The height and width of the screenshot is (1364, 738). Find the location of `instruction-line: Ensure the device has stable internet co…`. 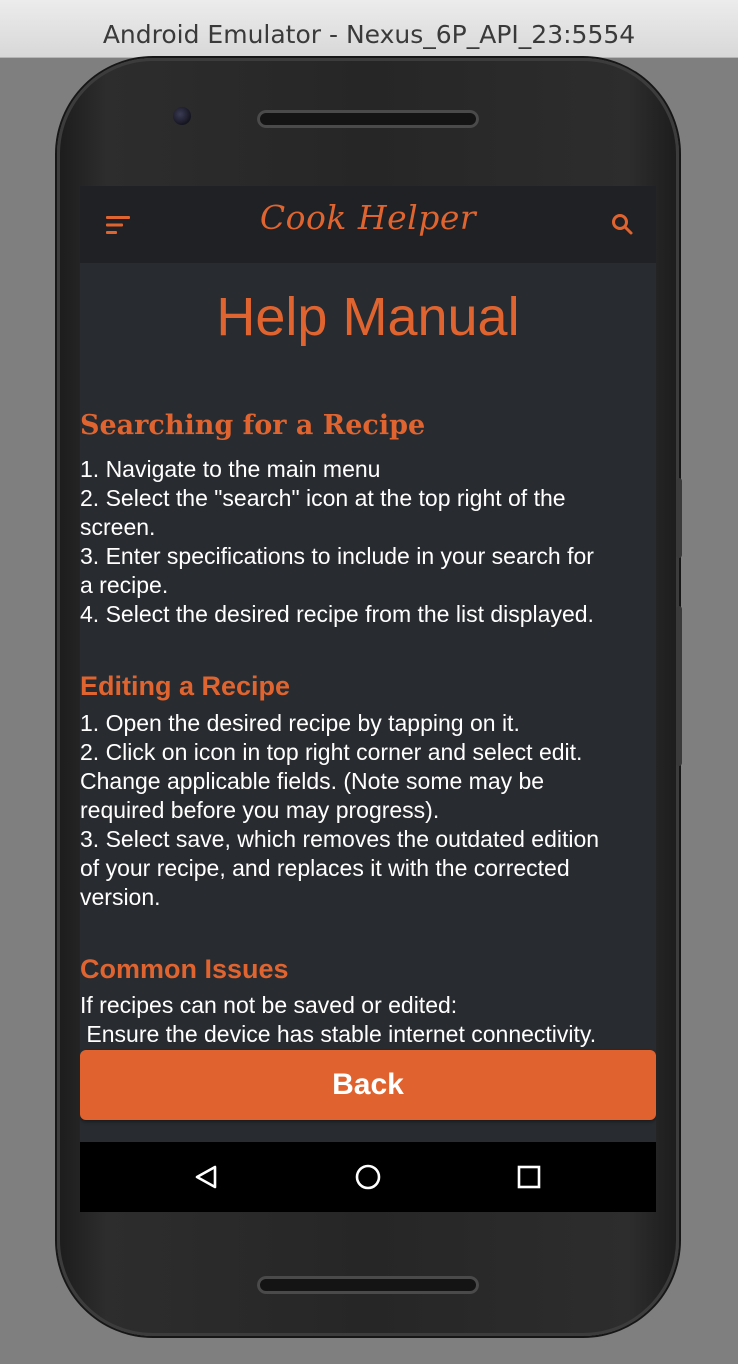

instruction-line: Ensure the device has stable internet co… is located at coordinates (338, 1034).